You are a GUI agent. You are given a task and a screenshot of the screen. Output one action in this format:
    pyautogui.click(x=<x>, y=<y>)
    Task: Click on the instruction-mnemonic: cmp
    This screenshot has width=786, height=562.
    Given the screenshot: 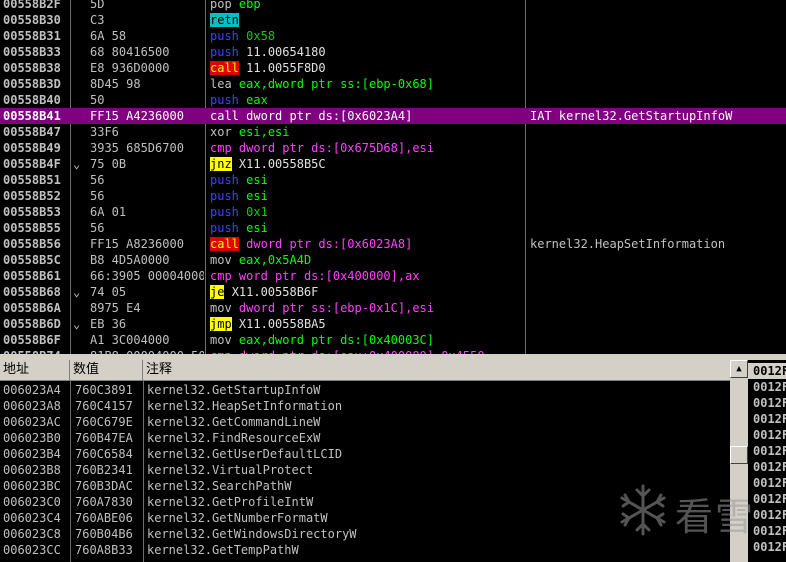 What is the action you would take?
    pyautogui.click(x=221, y=148)
    